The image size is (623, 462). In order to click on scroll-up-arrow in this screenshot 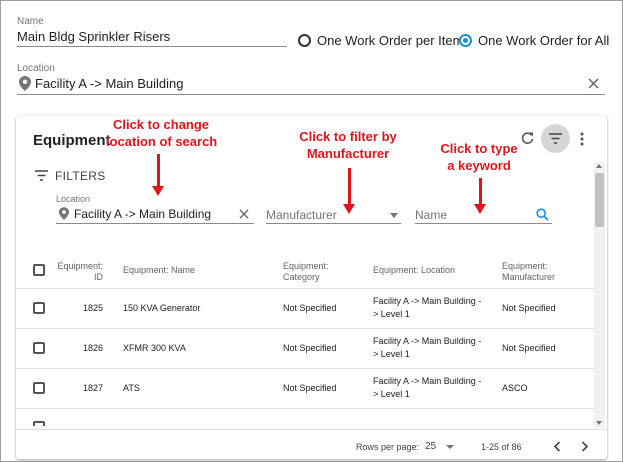, I will do `click(599, 166)`.